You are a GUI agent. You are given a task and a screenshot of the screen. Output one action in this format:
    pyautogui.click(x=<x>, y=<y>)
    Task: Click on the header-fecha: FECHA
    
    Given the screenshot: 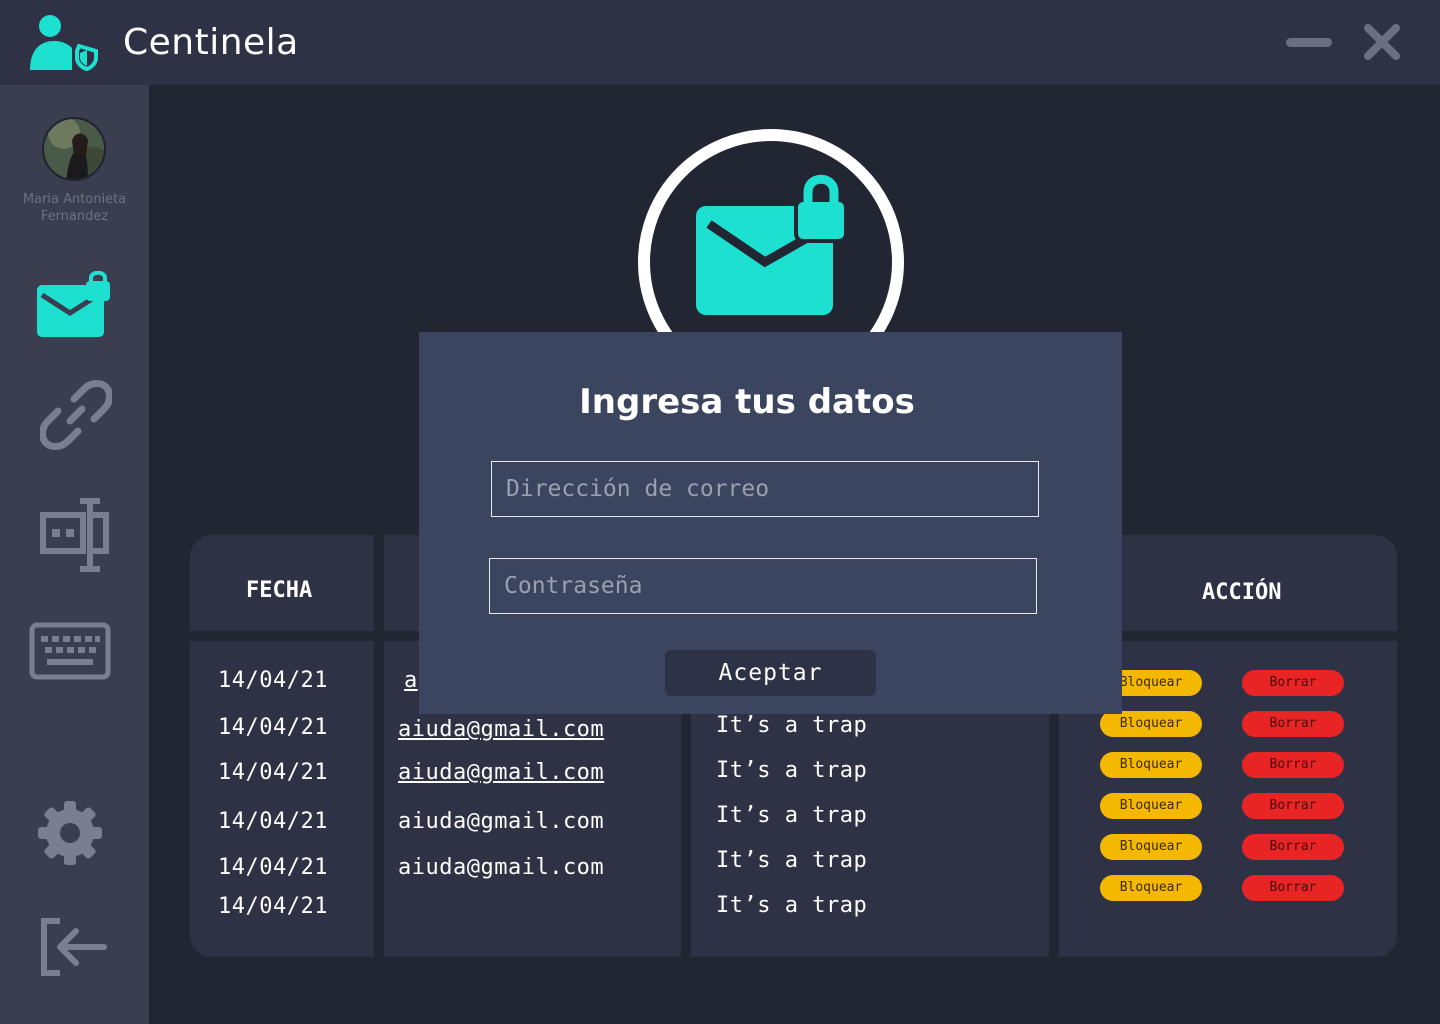 What is the action you would take?
    pyautogui.click(x=279, y=590)
    